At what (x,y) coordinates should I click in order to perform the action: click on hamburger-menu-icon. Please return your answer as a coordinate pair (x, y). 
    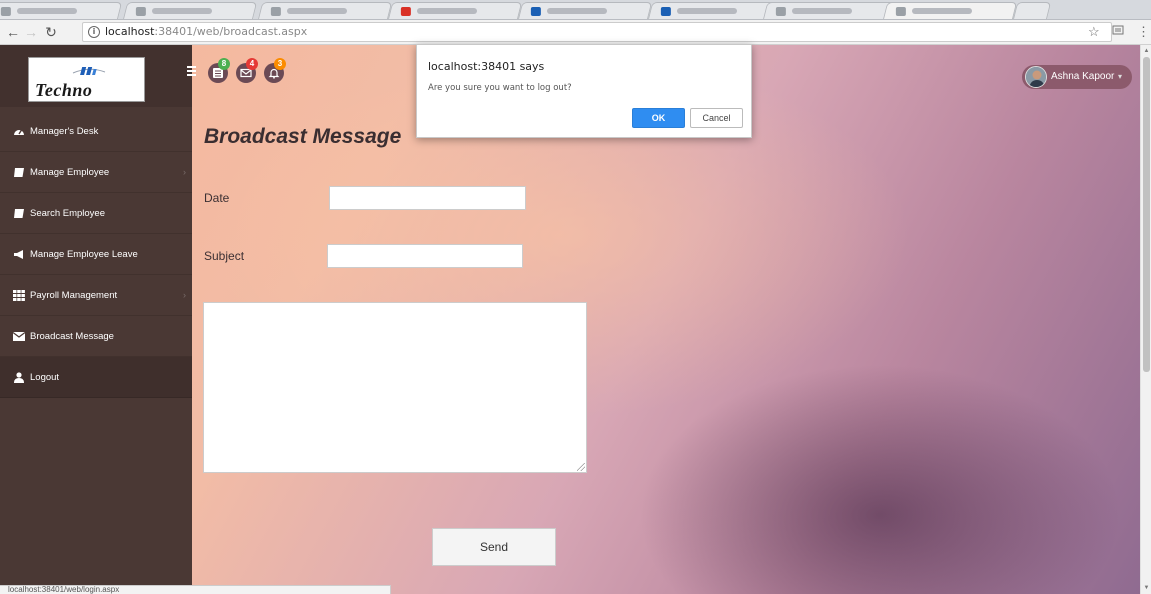
    Looking at the image, I should click on (191, 71).